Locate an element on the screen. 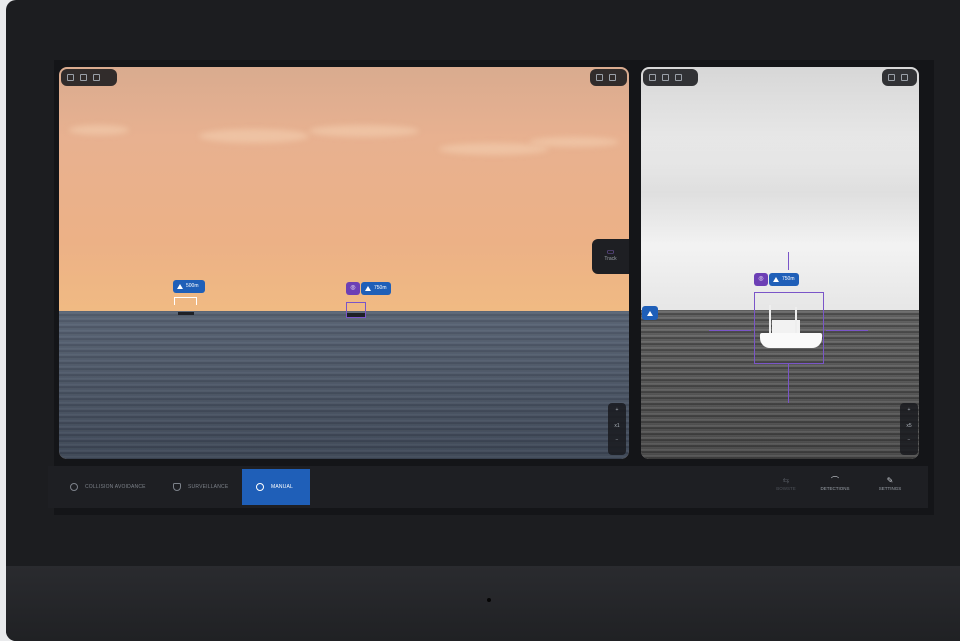 The image size is (960, 641). steering-wheel-icon is located at coordinates (260, 487).